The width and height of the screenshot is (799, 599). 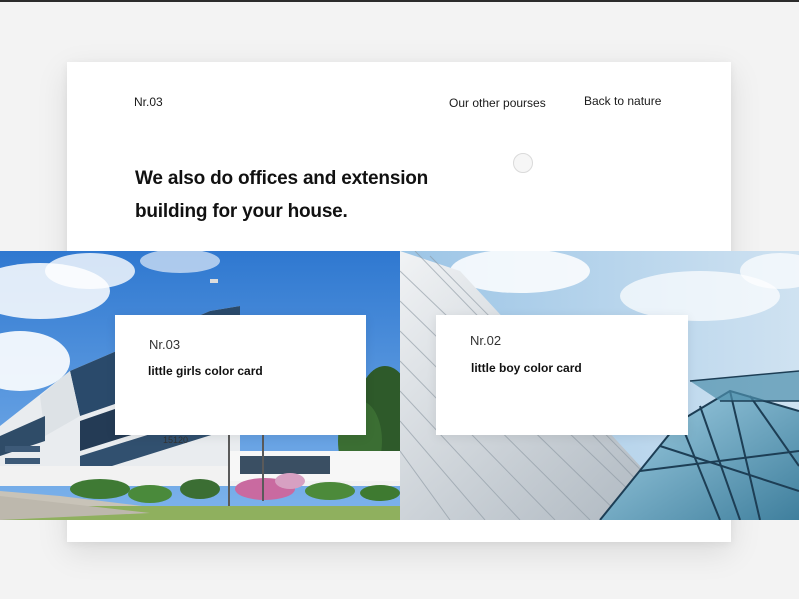 I want to click on nav-link-back-to-nature: Back to nature, so click(x=622, y=101).